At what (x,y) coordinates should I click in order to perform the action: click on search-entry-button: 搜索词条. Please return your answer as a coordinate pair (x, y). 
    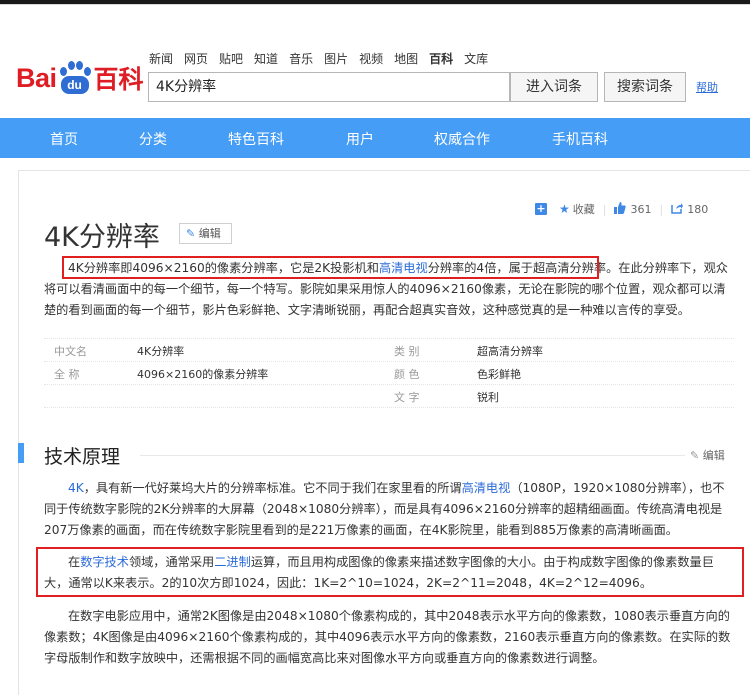
    Looking at the image, I should click on (645, 87).